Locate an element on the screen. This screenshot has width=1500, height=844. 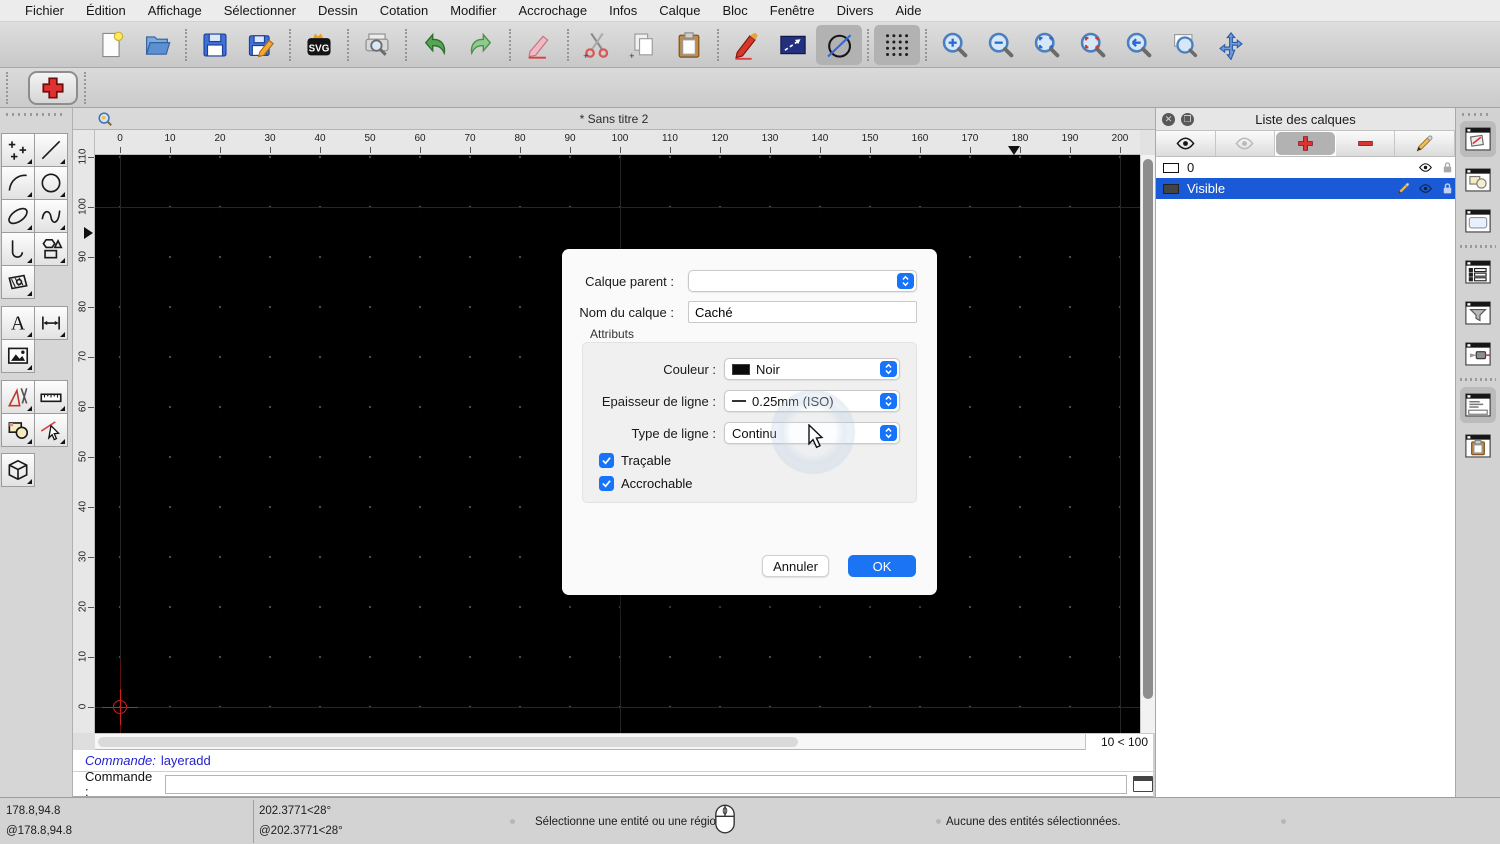
dimension-tool-button is located at coordinates (51, 323).